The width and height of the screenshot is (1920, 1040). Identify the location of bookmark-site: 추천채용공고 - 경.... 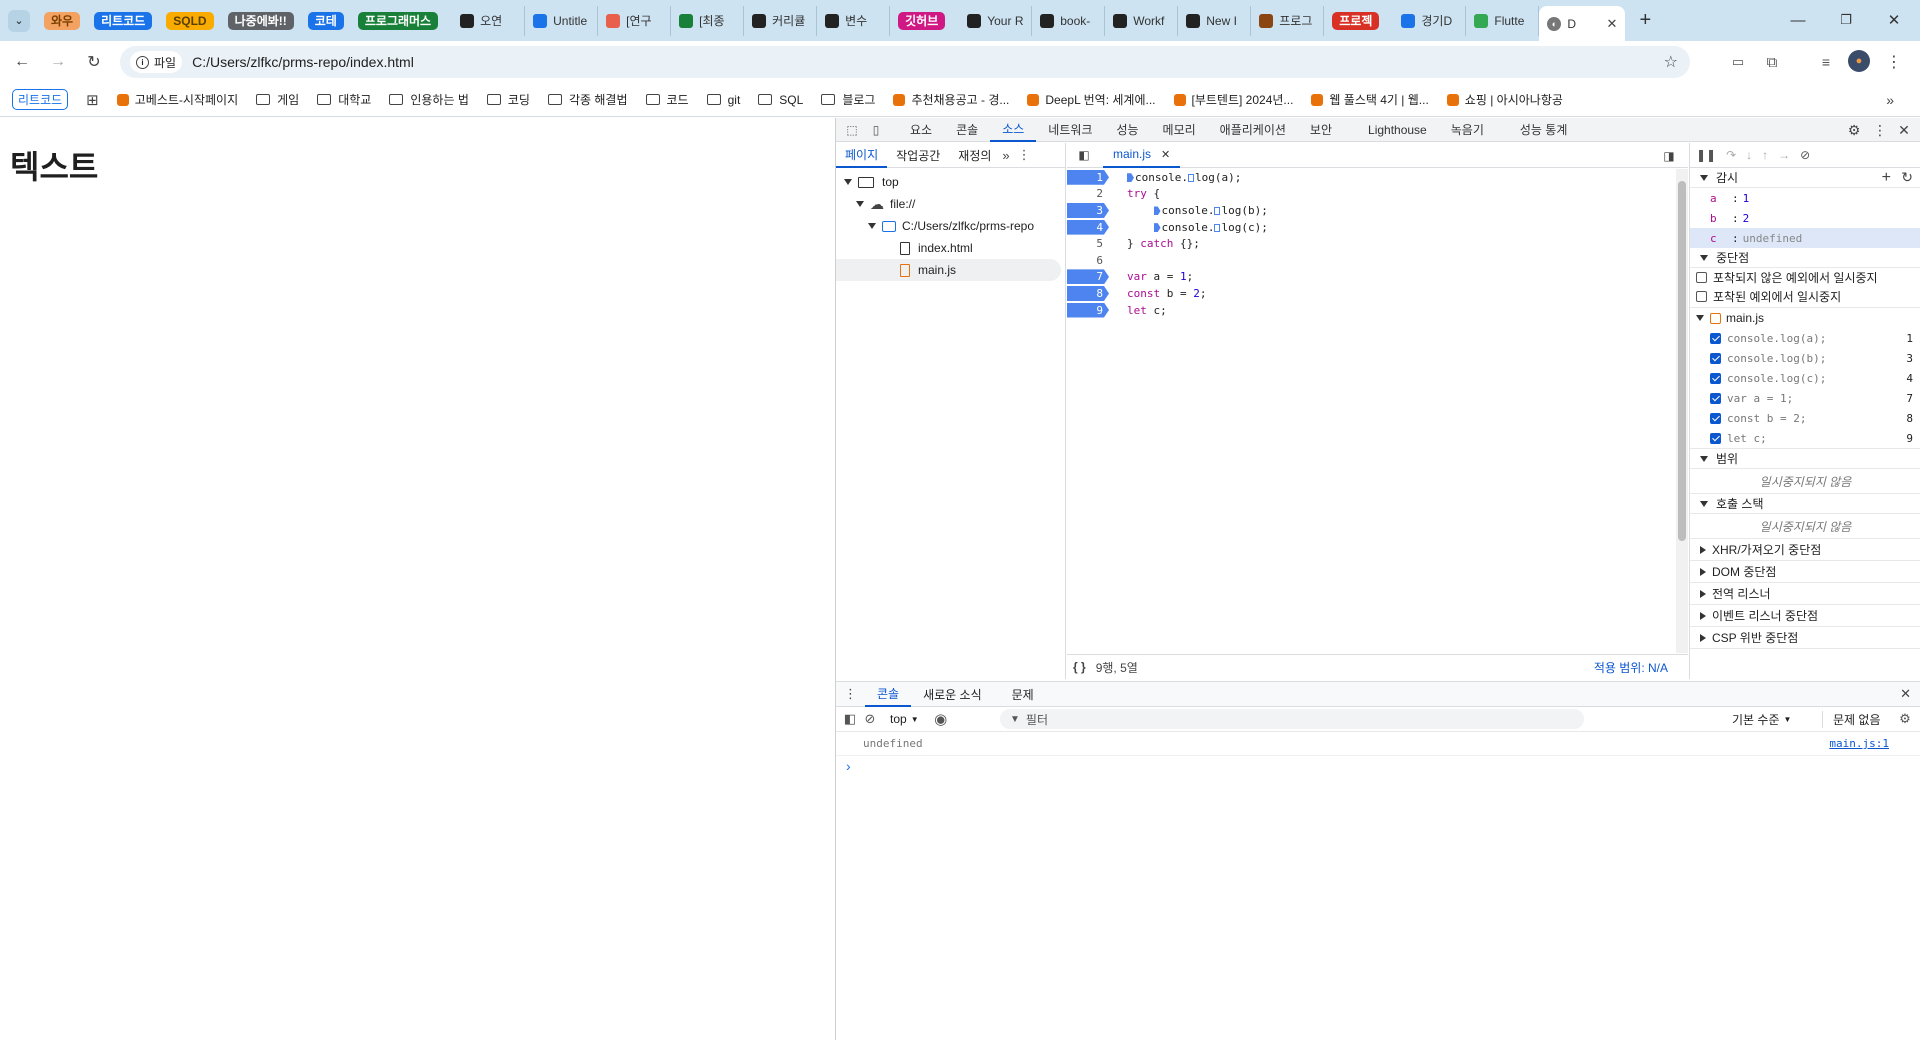
(951, 99).